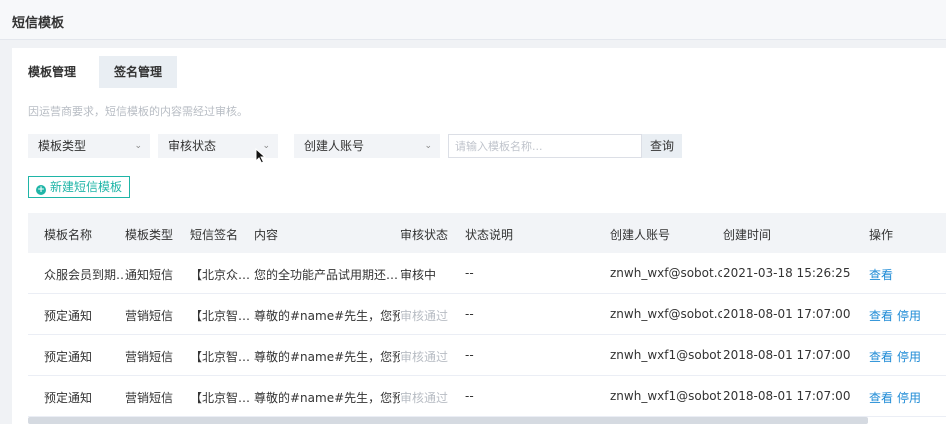 This screenshot has width=946, height=424. What do you see at coordinates (68, 235) in the screenshot?
I see `col-header-name: 模板名称` at bounding box center [68, 235].